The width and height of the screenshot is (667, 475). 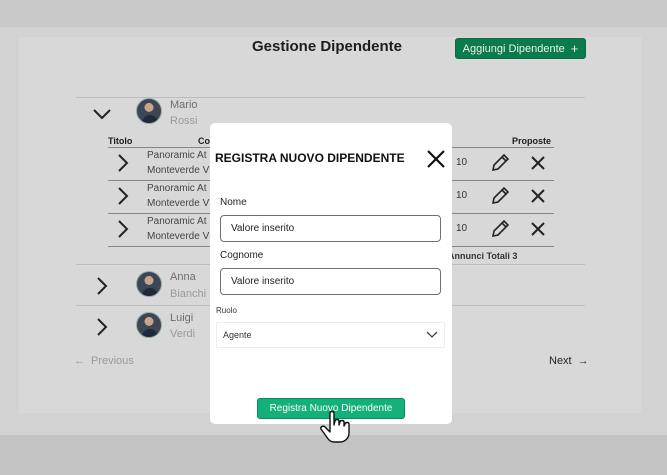 What do you see at coordinates (112, 361) in the screenshot?
I see `previous-label: Previous` at bounding box center [112, 361].